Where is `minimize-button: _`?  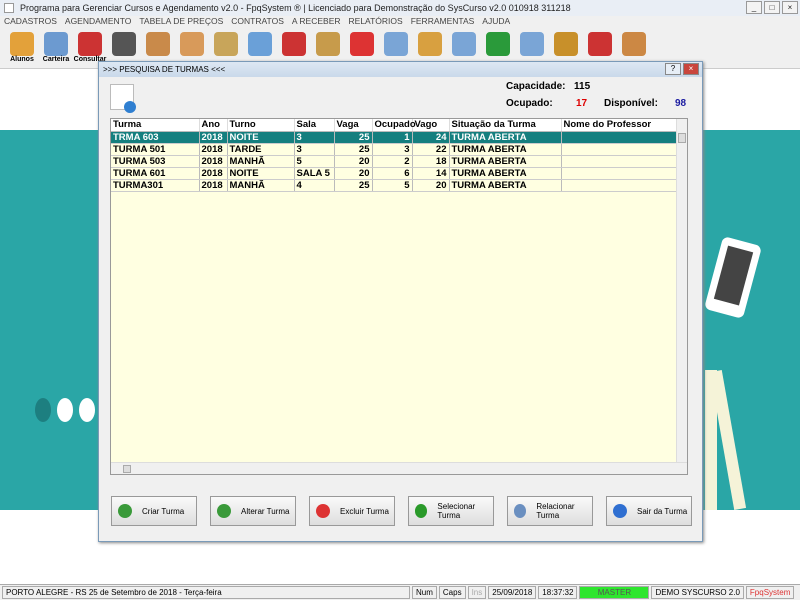 minimize-button: _ is located at coordinates (754, 7).